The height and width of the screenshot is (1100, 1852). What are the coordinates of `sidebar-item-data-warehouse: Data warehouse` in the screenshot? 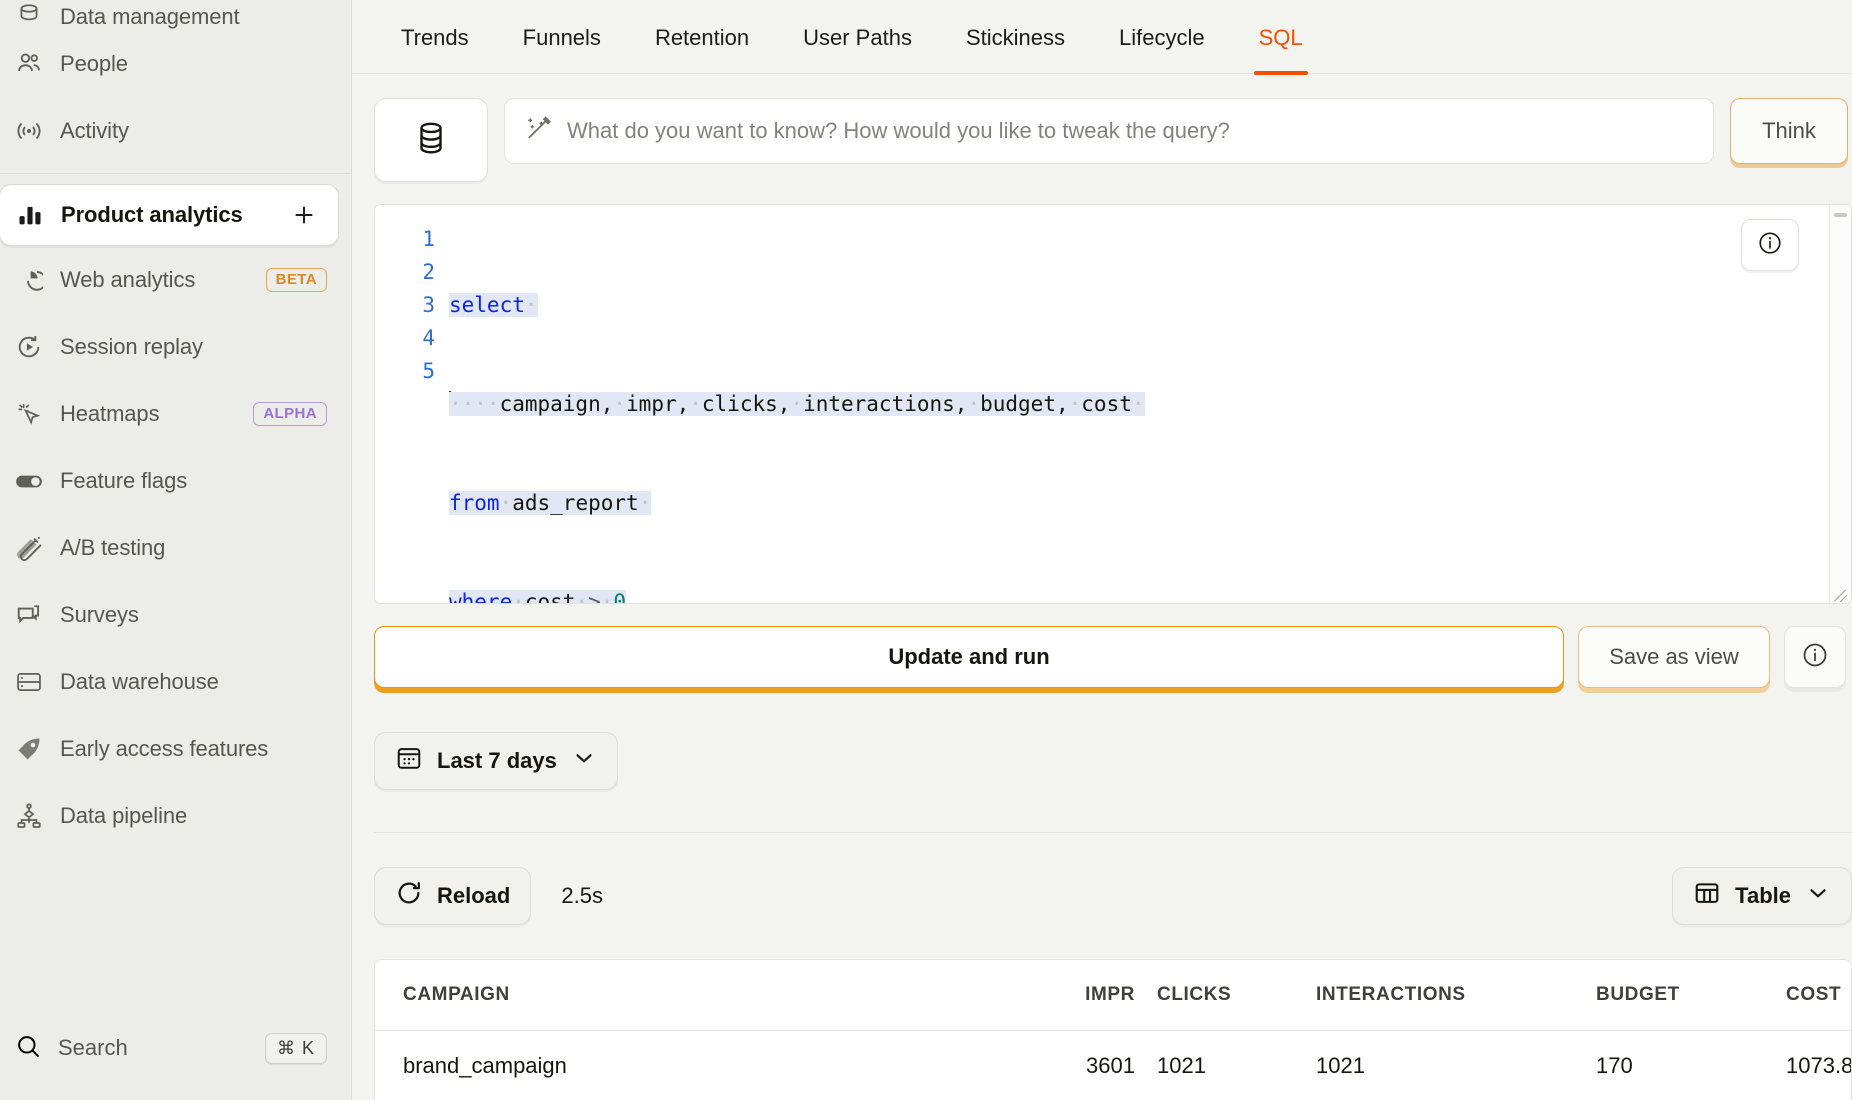 It's located at (175, 681).